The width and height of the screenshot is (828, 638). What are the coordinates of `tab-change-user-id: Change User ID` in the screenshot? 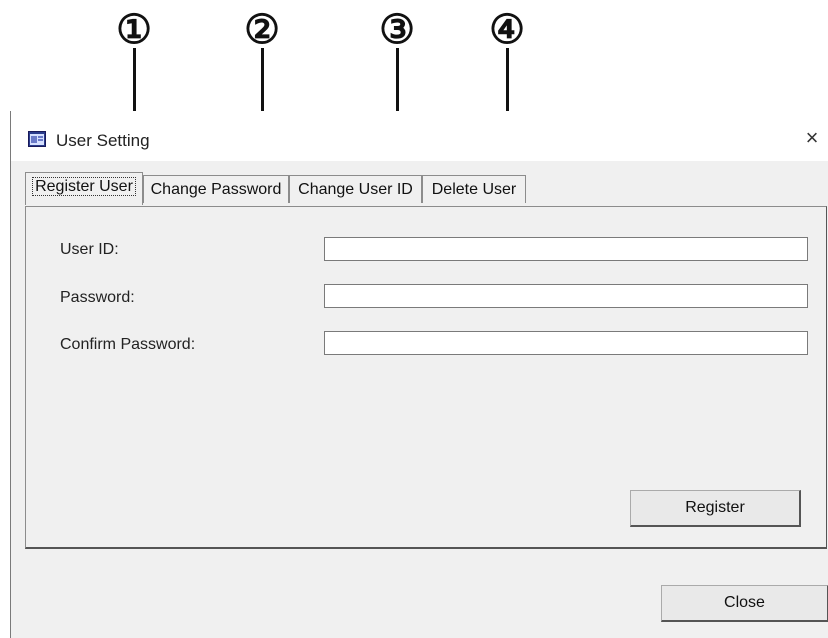 It's located at (355, 189).